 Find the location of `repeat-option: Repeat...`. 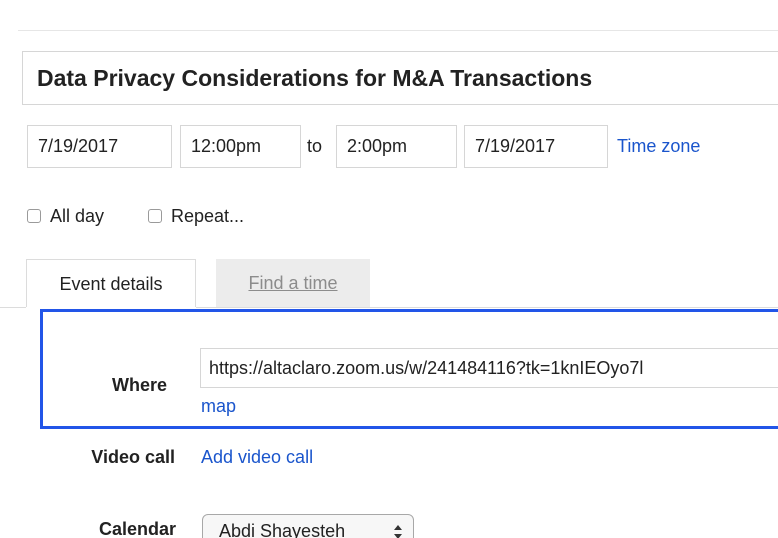

repeat-option: Repeat... is located at coordinates (196, 216).